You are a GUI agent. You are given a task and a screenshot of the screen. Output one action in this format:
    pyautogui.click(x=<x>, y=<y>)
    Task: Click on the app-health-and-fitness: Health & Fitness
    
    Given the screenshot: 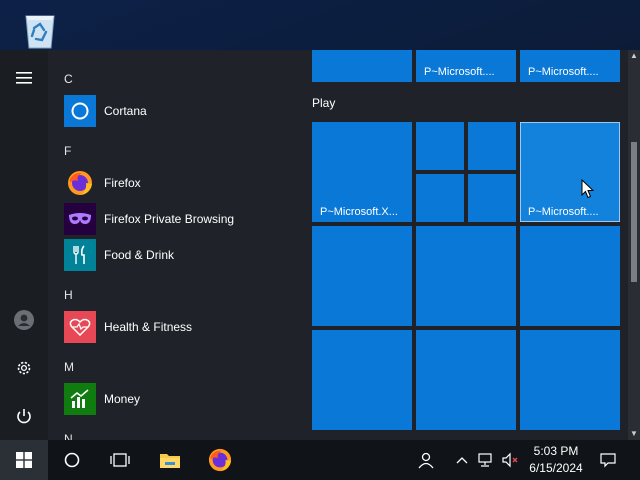 What is the action you would take?
    pyautogui.click(x=174, y=327)
    